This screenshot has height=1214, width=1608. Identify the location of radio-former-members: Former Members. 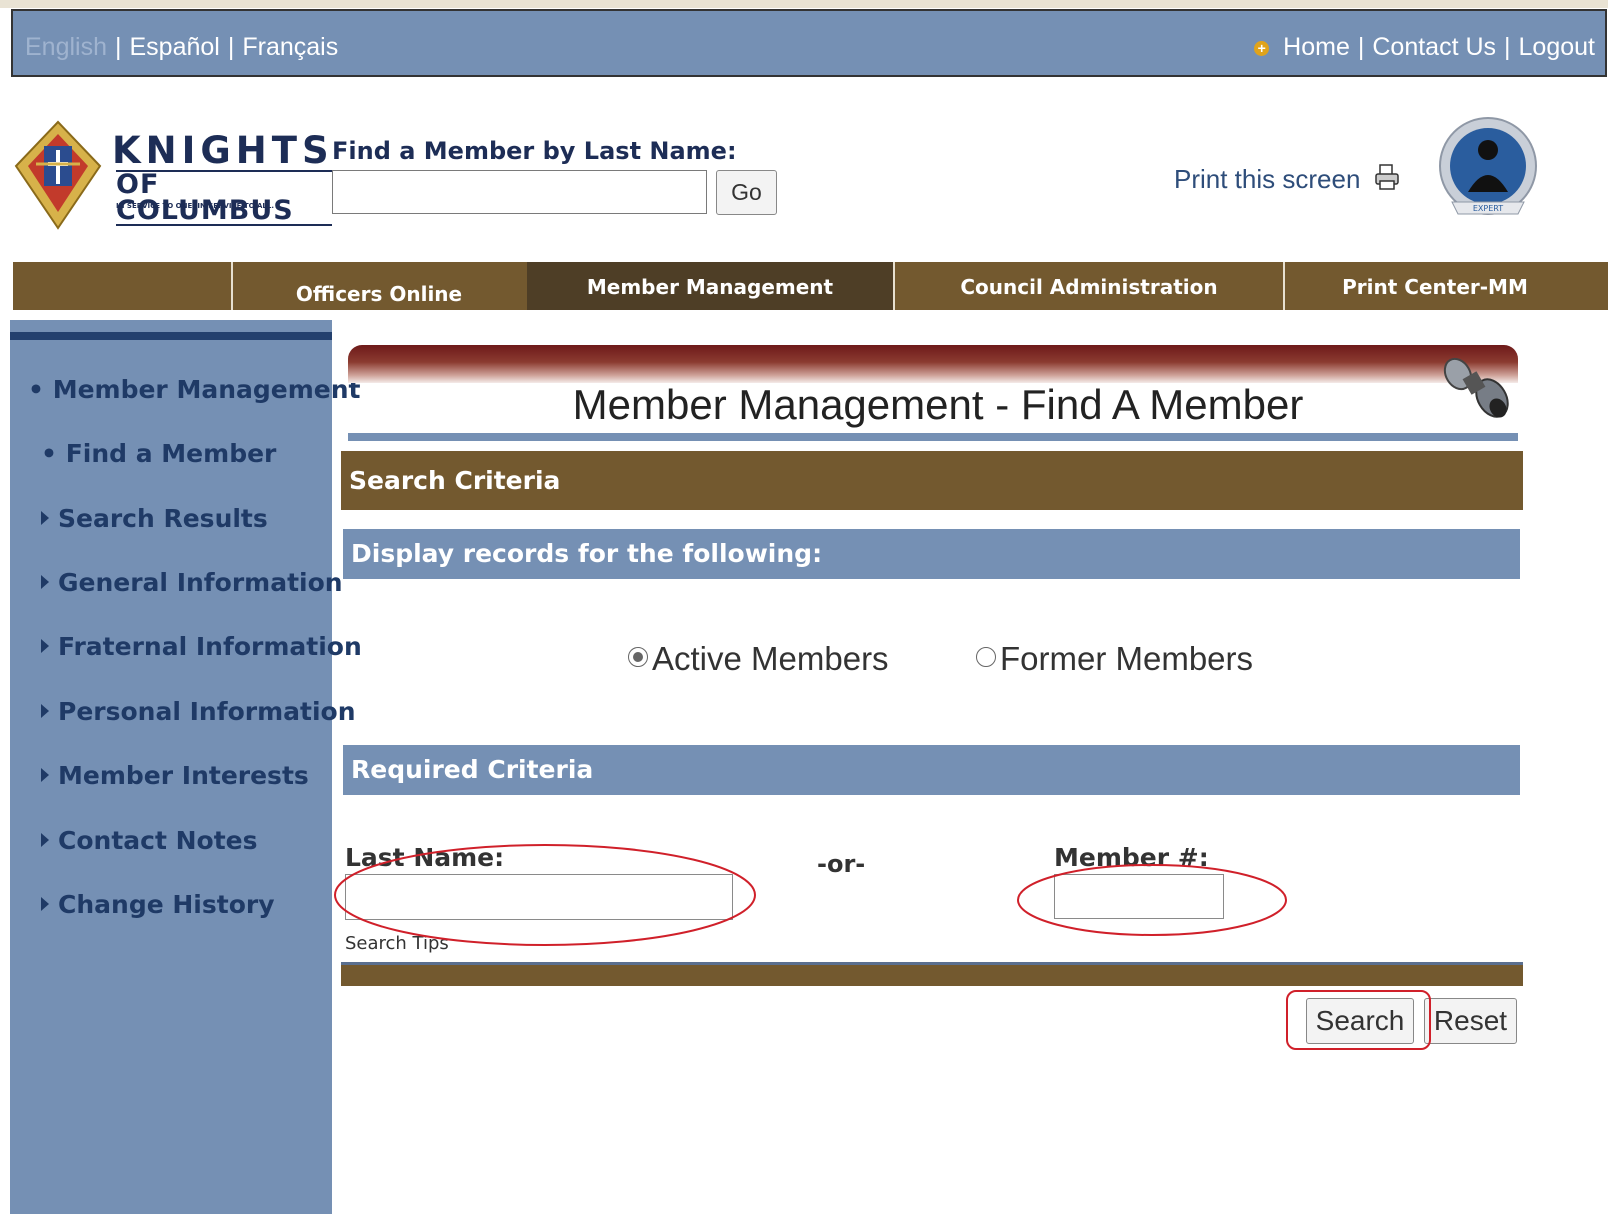
(1114, 659).